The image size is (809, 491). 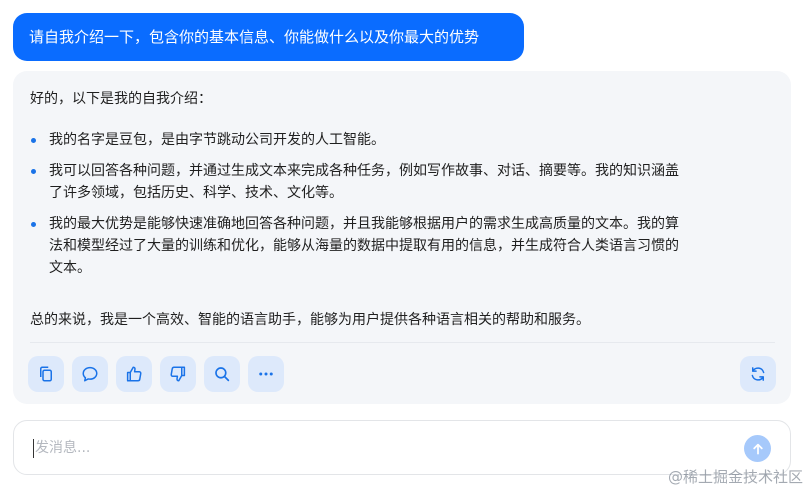 I want to click on message-input, so click(x=379, y=448).